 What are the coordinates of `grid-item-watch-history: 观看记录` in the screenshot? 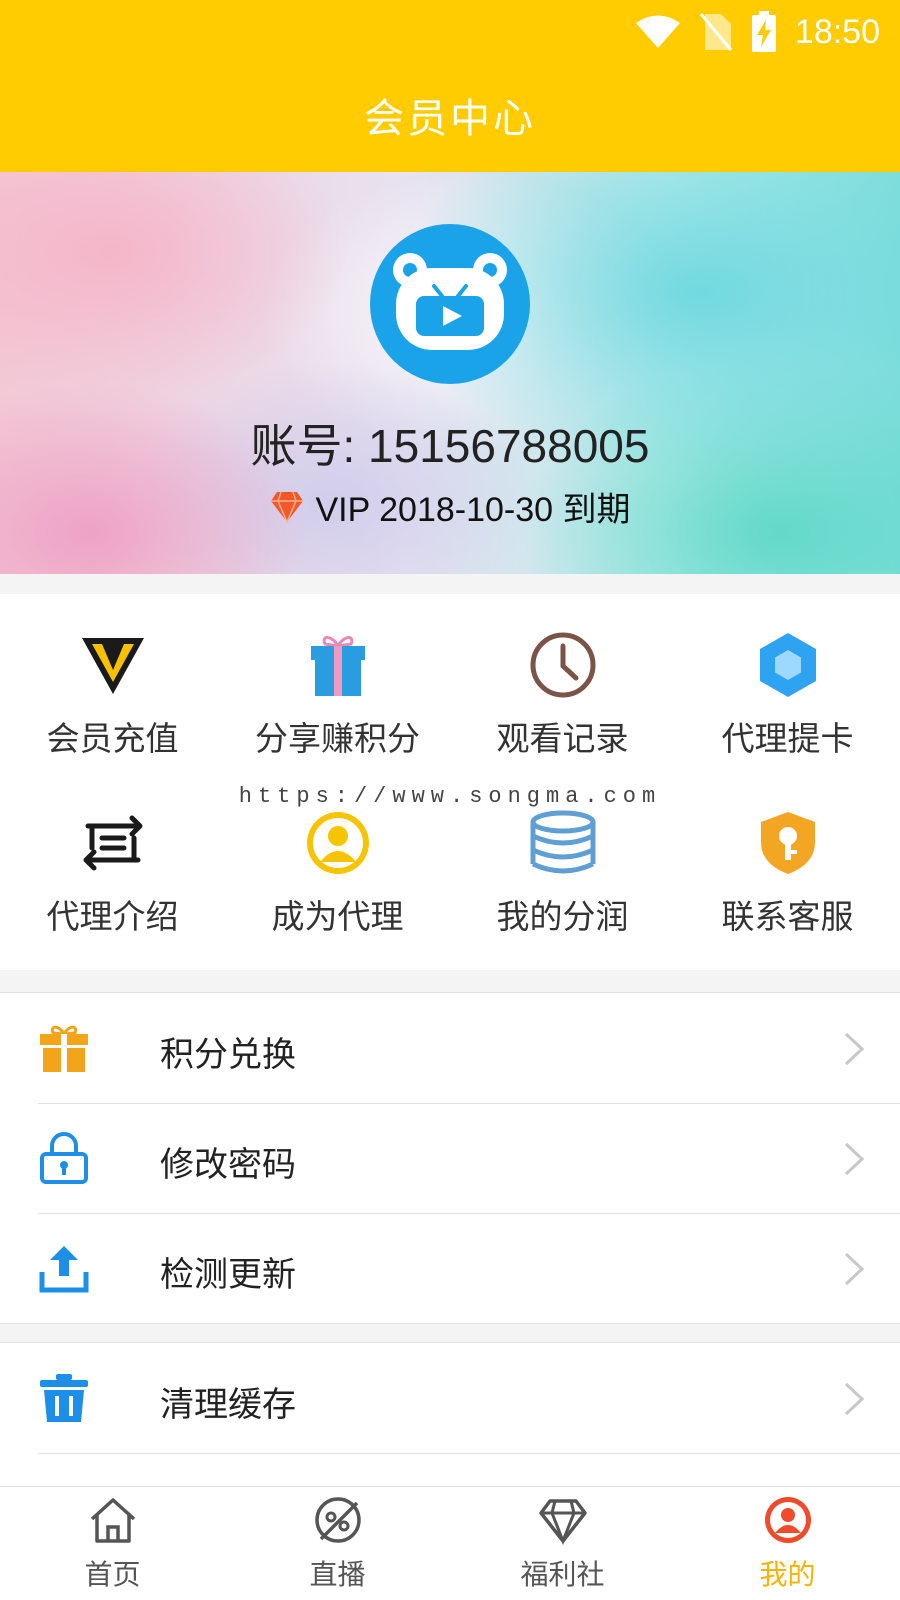 It's located at (562, 679).